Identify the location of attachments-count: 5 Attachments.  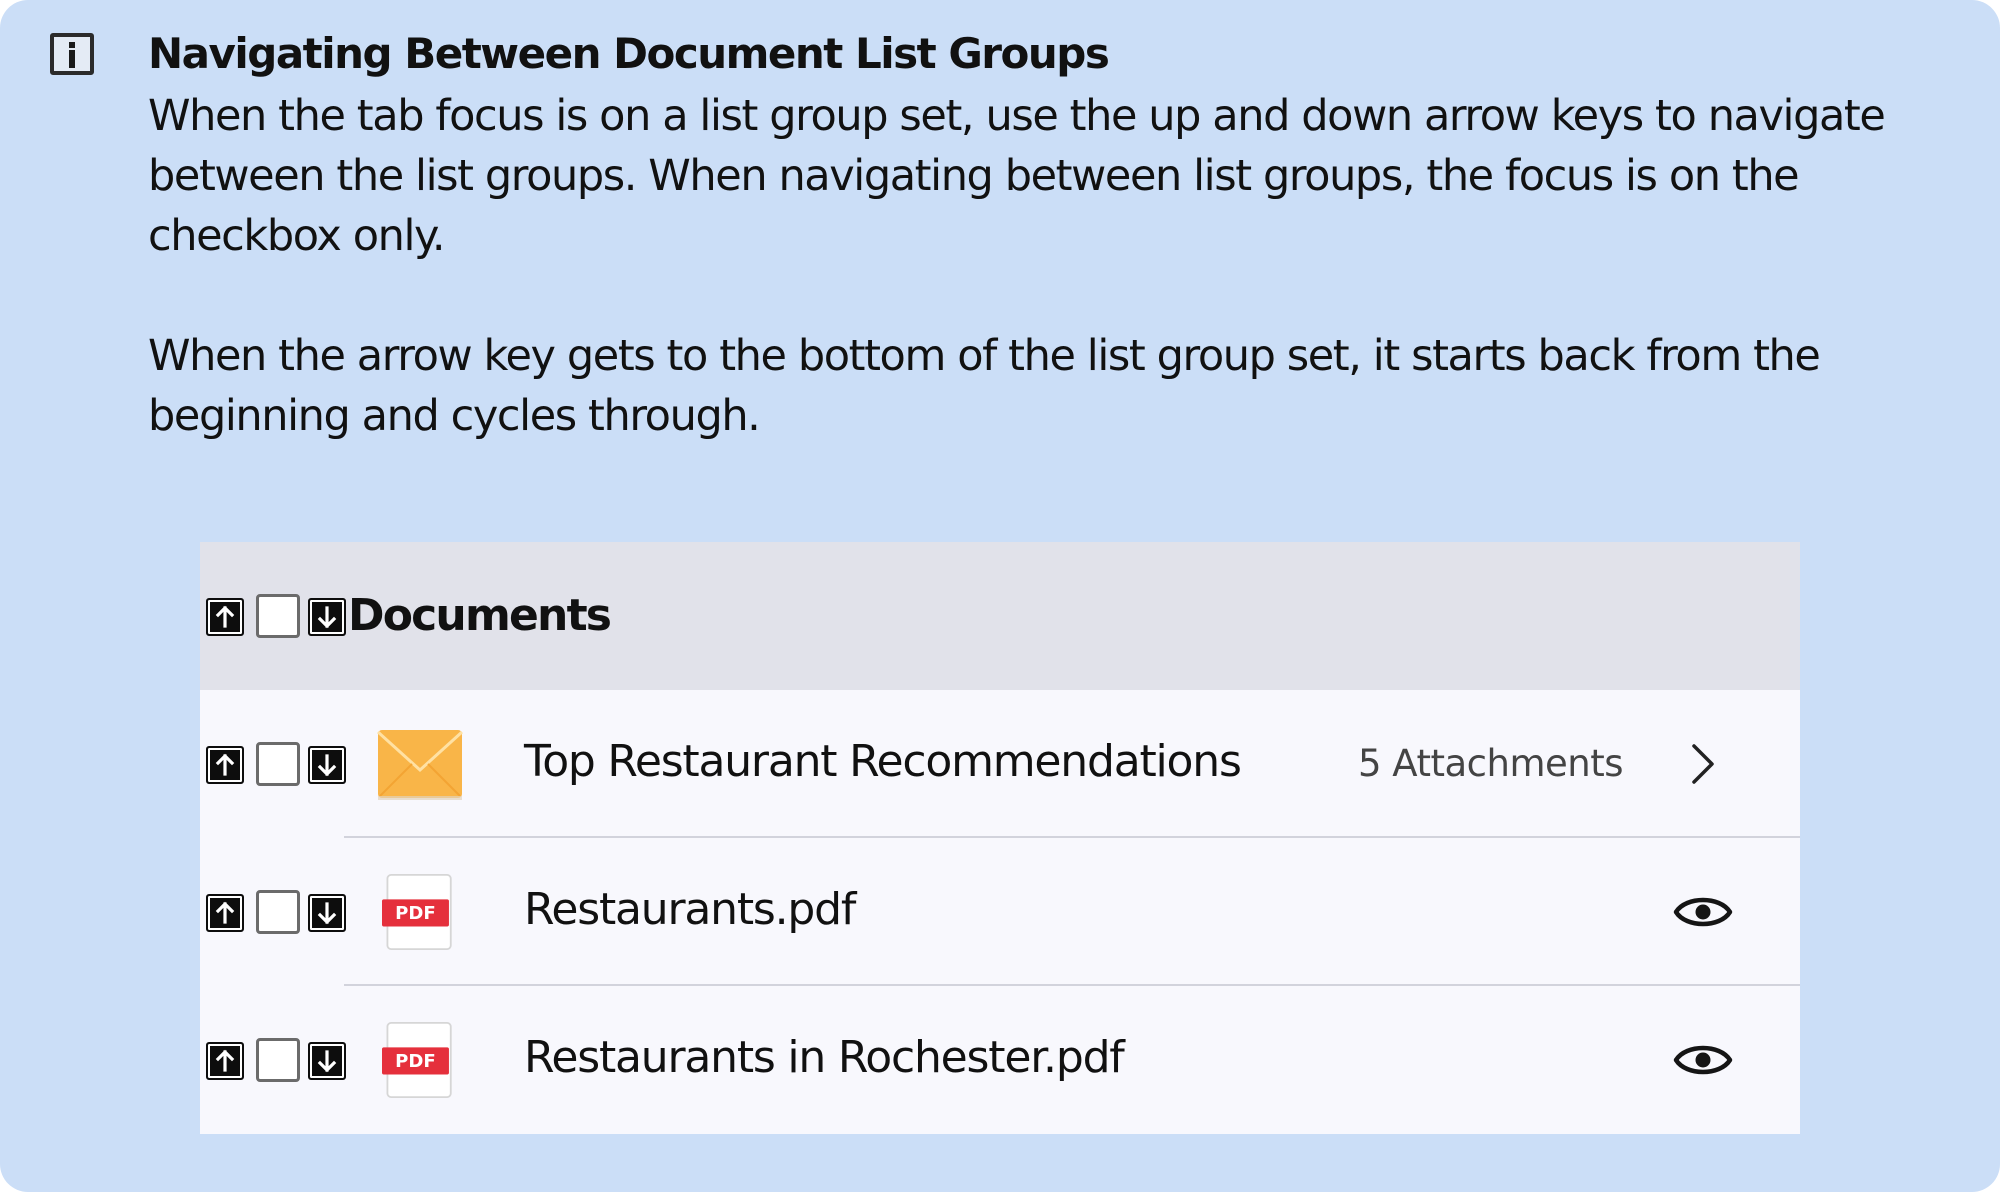
(1490, 763).